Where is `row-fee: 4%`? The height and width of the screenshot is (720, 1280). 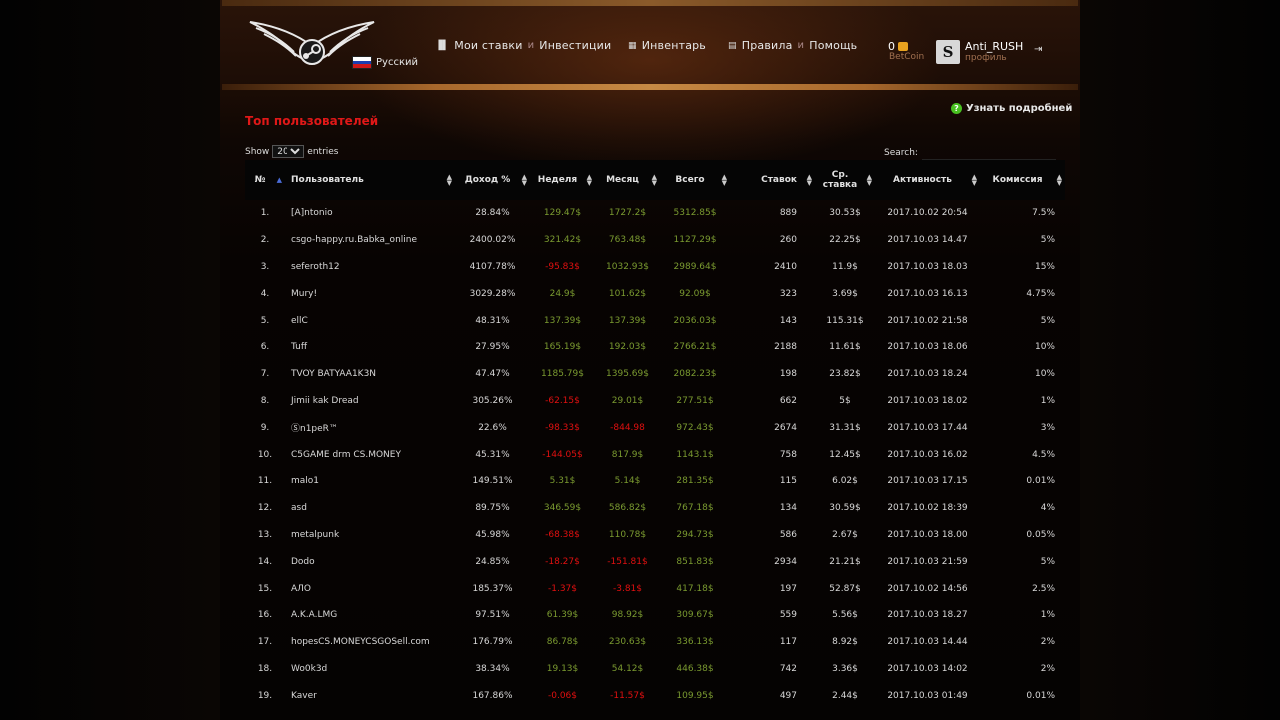 row-fee: 4% is located at coordinates (1047, 508).